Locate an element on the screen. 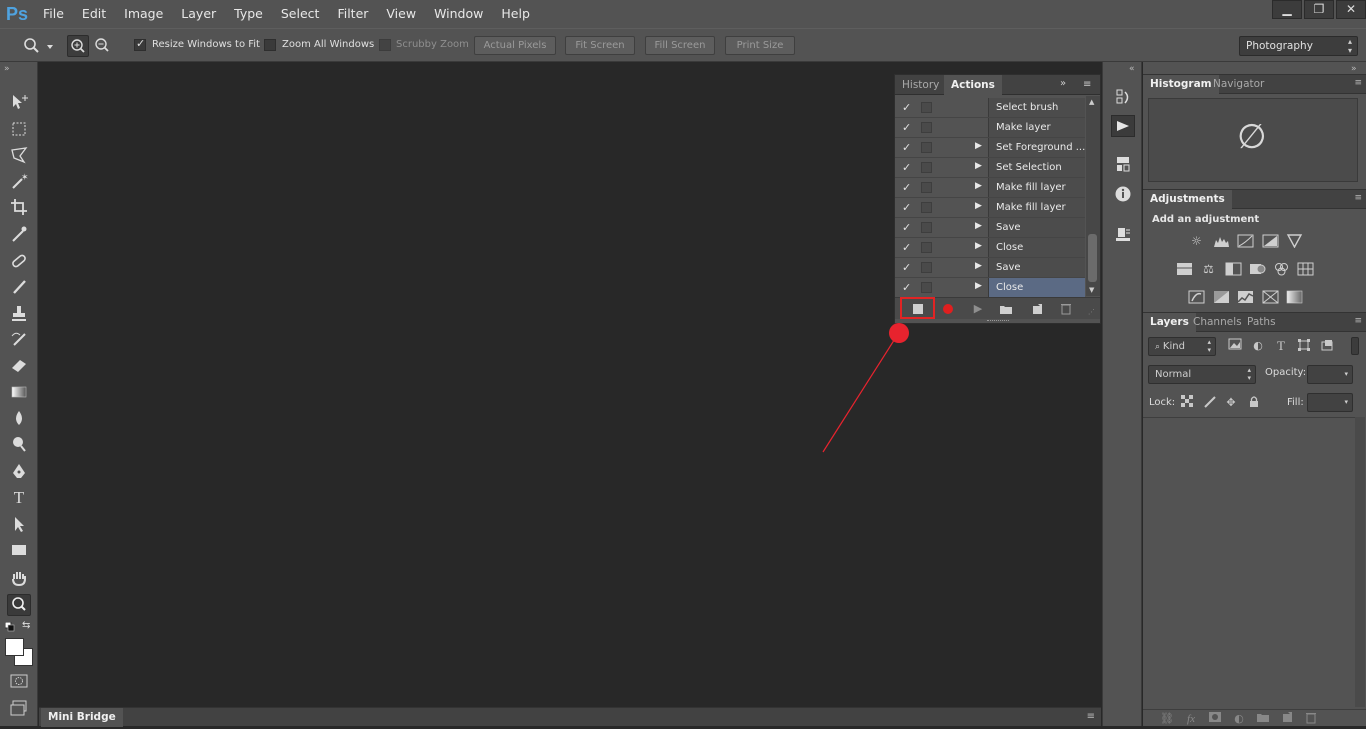 The height and width of the screenshot is (729, 1366). fit-screen-button: Fit Screen is located at coordinates (600, 45).